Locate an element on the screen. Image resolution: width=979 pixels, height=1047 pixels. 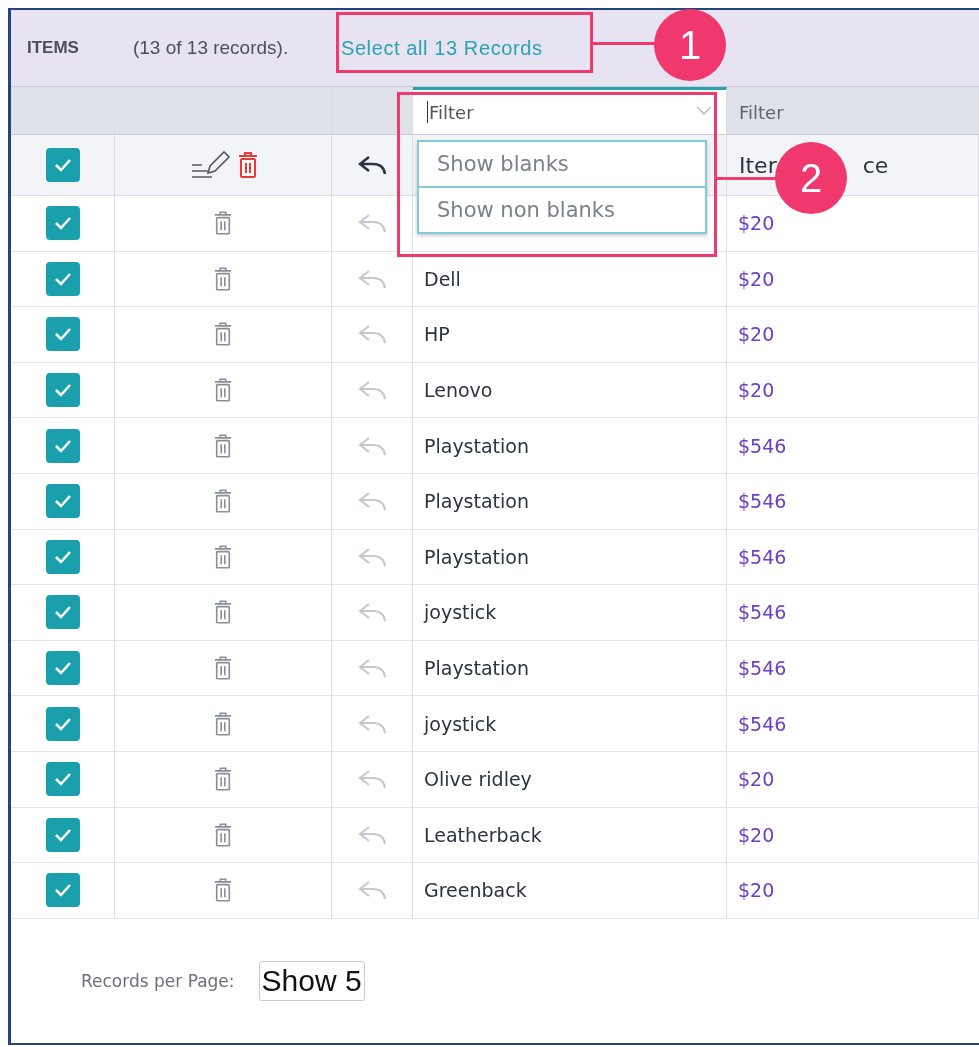
dropdown-option: Show blanks is located at coordinates (562, 164).